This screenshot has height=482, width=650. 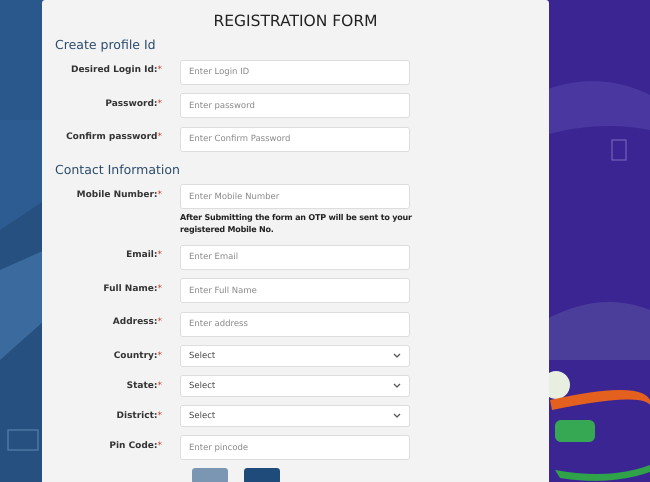 I want to click on section-heading: Create profile Id, so click(x=105, y=45).